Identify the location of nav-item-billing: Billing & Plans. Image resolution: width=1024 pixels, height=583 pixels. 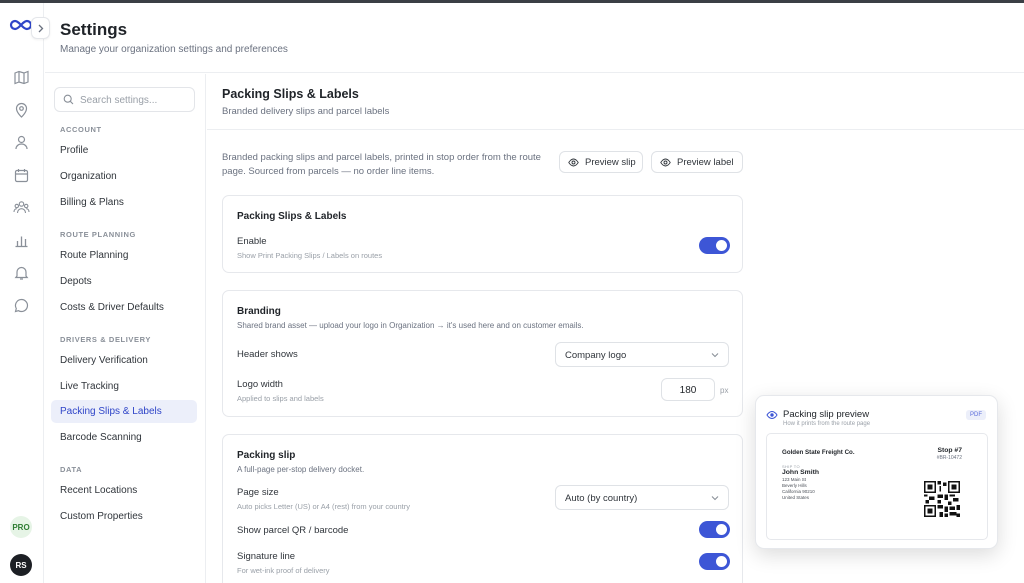
(124, 202).